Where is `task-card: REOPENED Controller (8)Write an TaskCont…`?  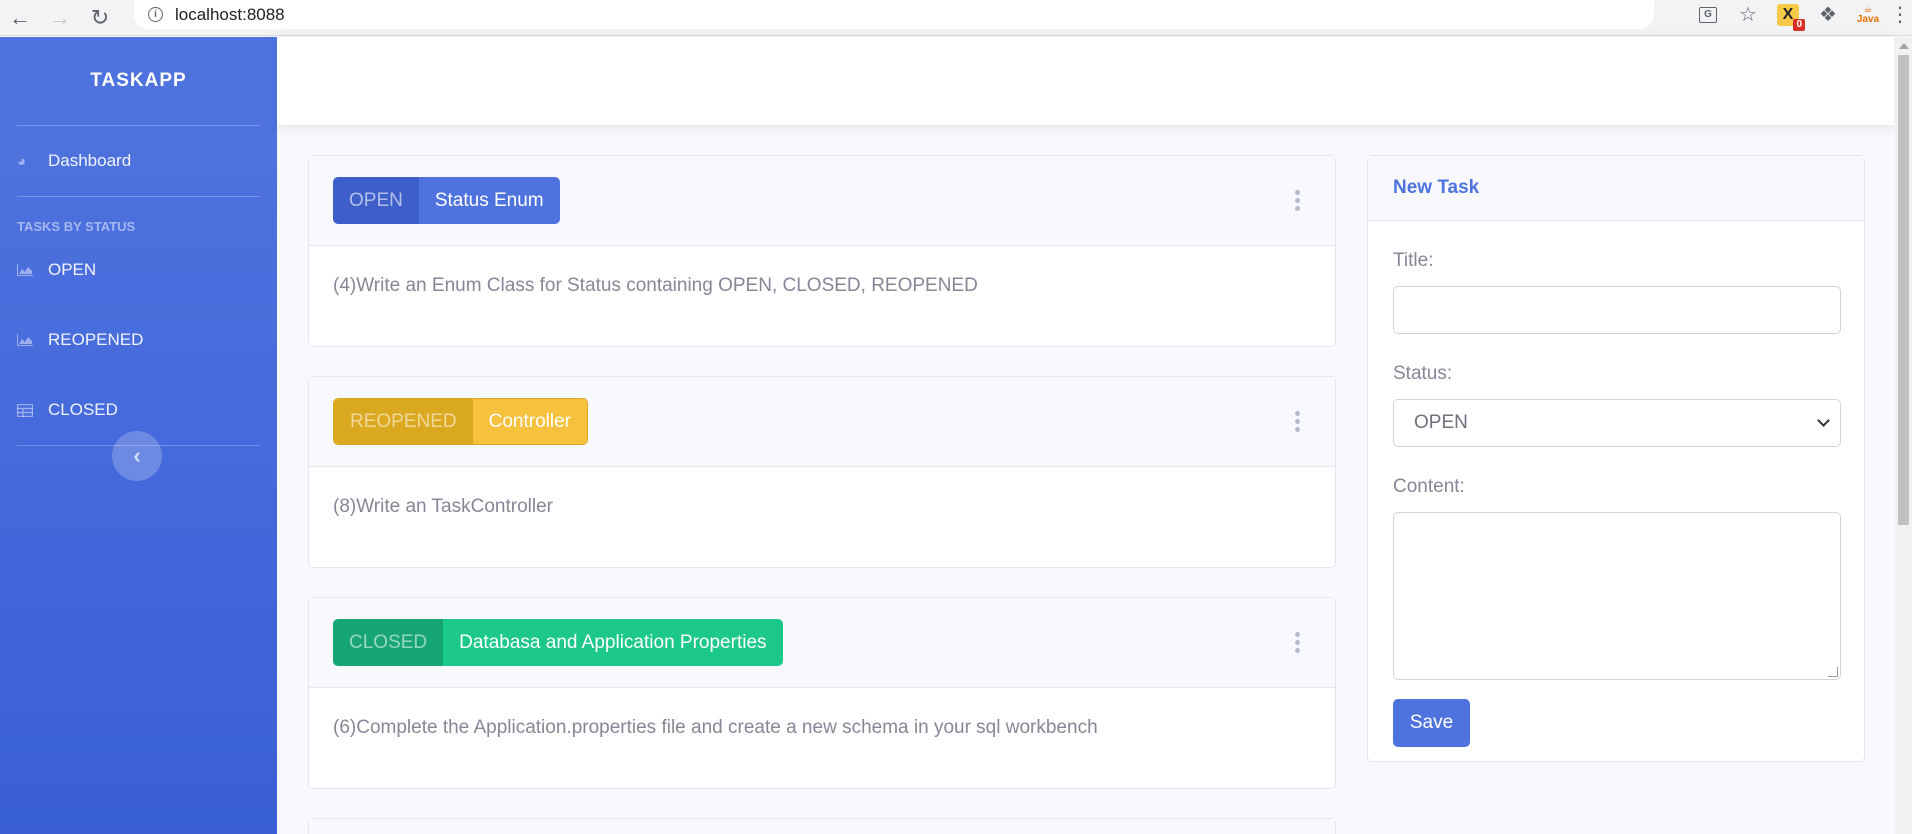
task-card: REOPENED Controller (8)Write an TaskCont… is located at coordinates (822, 472).